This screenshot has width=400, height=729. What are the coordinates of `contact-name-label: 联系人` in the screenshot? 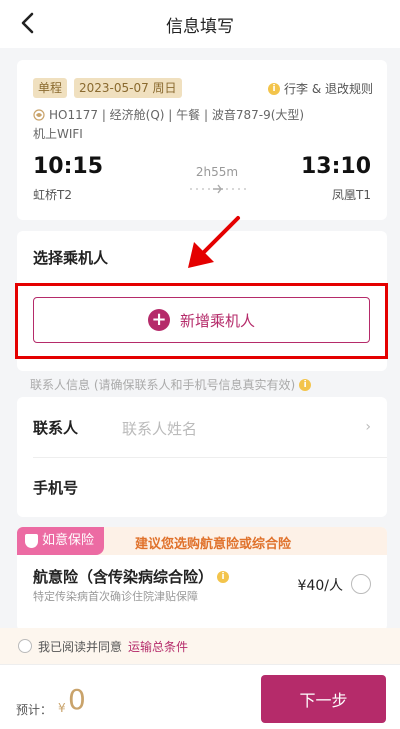 It's located at (56, 428).